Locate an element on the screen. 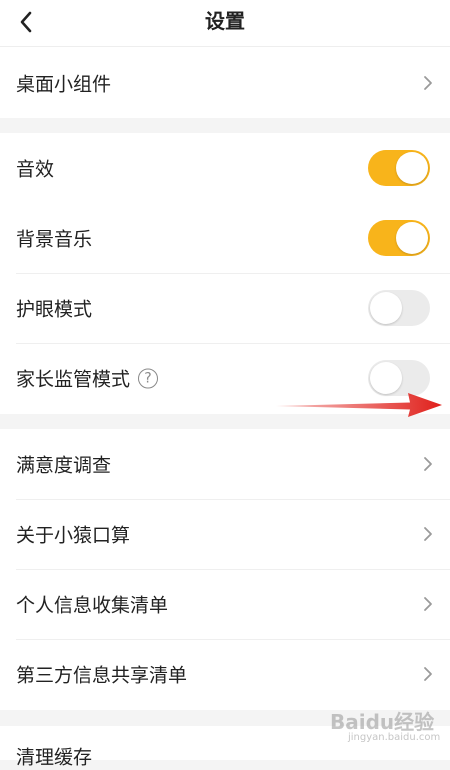 The width and height of the screenshot is (450, 770). watermark: Baidu经验 jingyan.baidu.com is located at coordinates (387, 731).